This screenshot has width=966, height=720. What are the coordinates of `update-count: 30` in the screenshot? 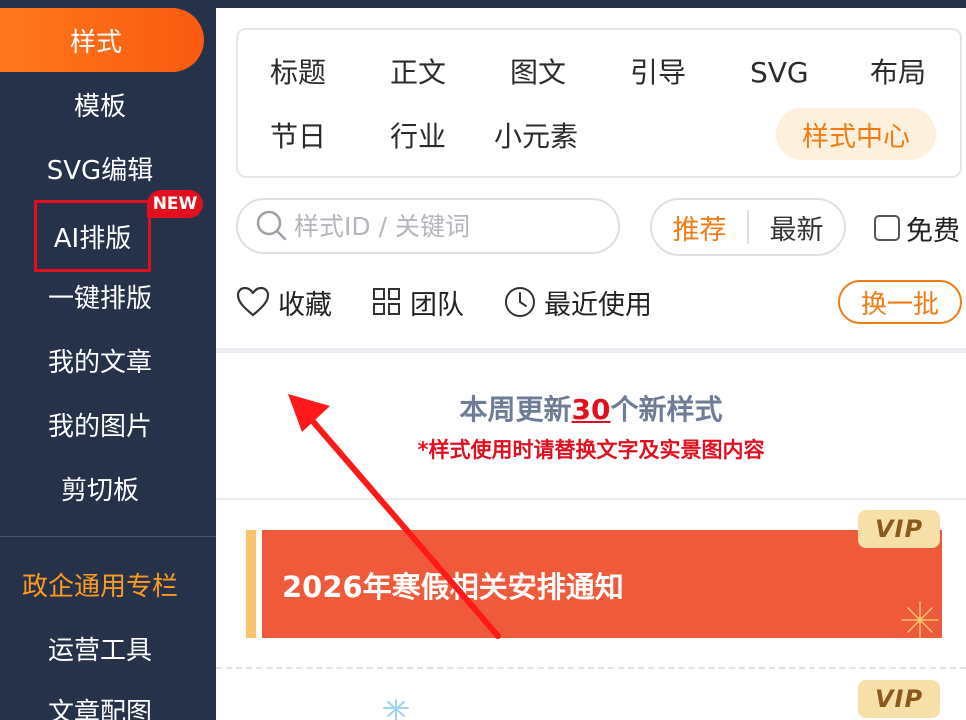 It's located at (591, 409).